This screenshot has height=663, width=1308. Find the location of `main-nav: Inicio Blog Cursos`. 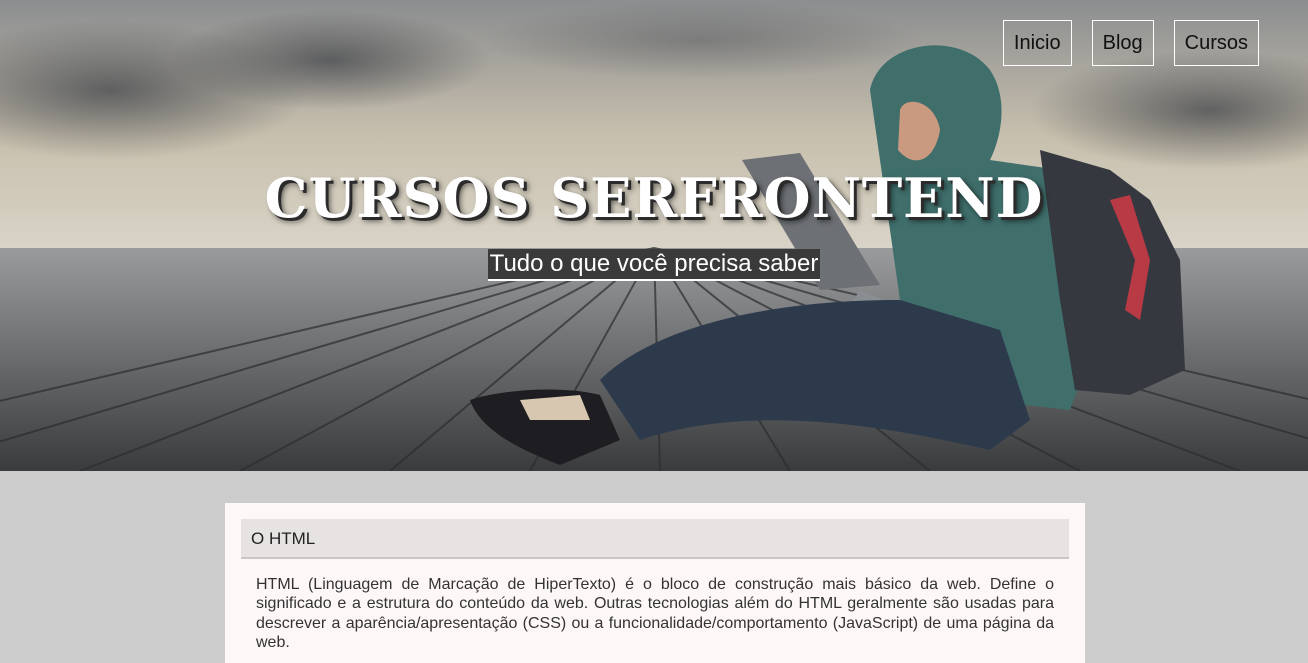

main-nav: Inicio Blog Cursos is located at coordinates (1130, 43).